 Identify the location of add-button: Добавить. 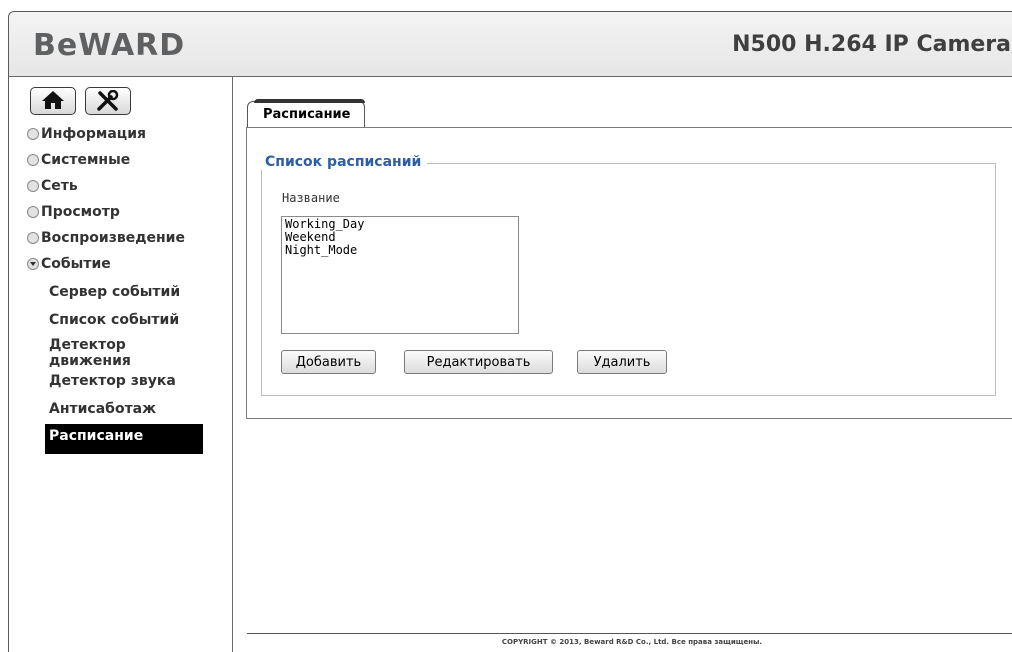
(328, 362).